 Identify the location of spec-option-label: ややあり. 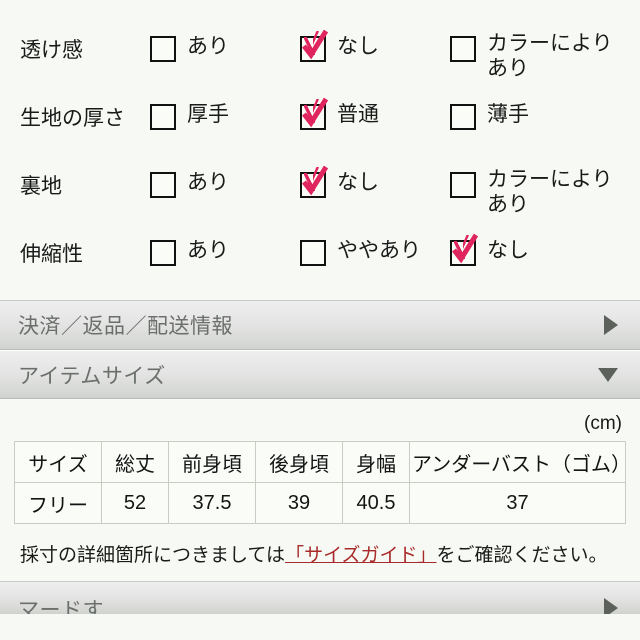
(379, 250).